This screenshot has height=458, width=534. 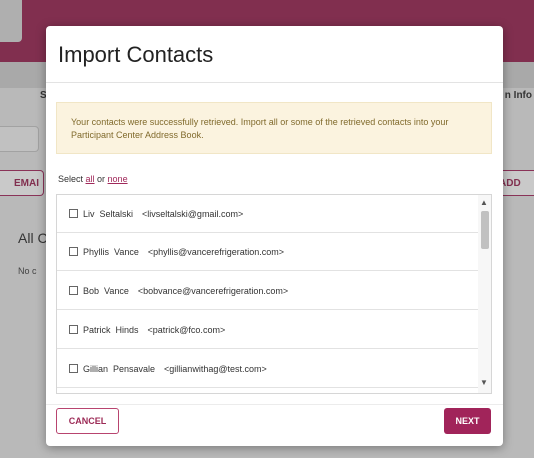 I want to click on select-prefix: Select, so click(x=72, y=179).